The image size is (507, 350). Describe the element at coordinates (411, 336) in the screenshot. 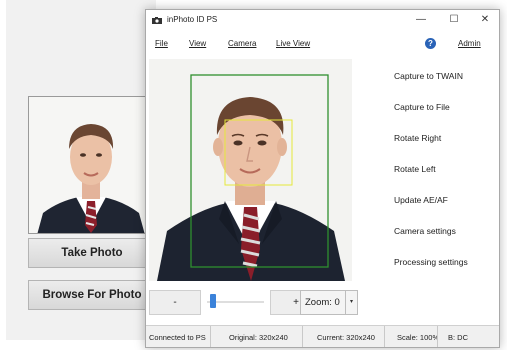

I see `status-scale: Scale: 100%` at that location.